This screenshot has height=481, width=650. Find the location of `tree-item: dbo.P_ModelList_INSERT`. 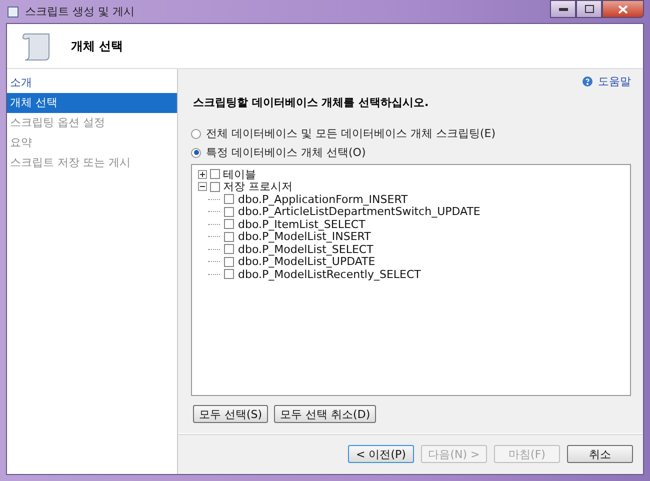

tree-item: dbo.P_ModelList_INSERT is located at coordinates (304, 237).